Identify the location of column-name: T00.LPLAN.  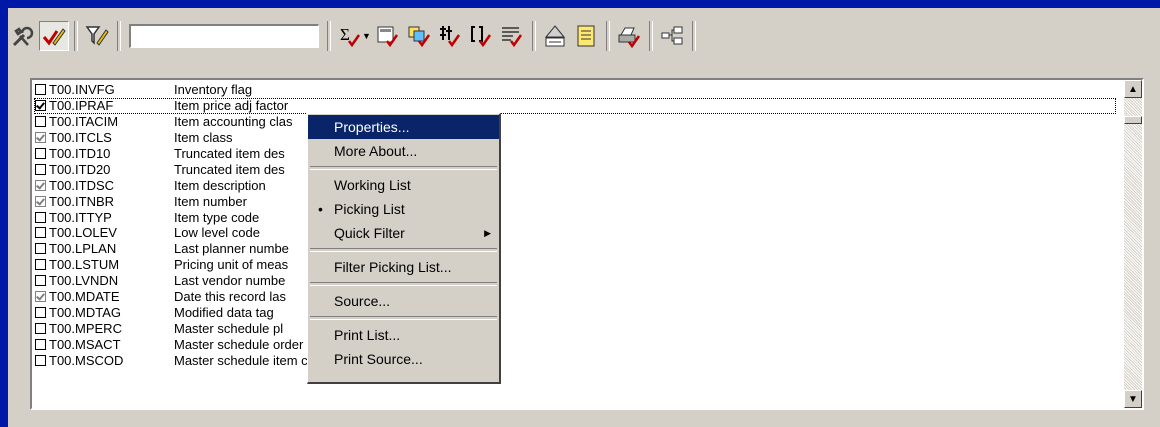
(83, 249).